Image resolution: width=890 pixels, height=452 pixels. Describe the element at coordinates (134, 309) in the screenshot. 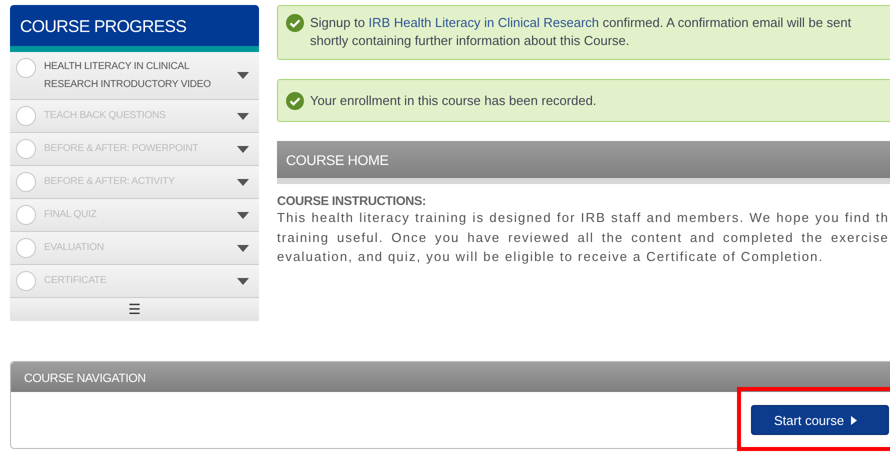

I see `menu-button: ☰` at that location.